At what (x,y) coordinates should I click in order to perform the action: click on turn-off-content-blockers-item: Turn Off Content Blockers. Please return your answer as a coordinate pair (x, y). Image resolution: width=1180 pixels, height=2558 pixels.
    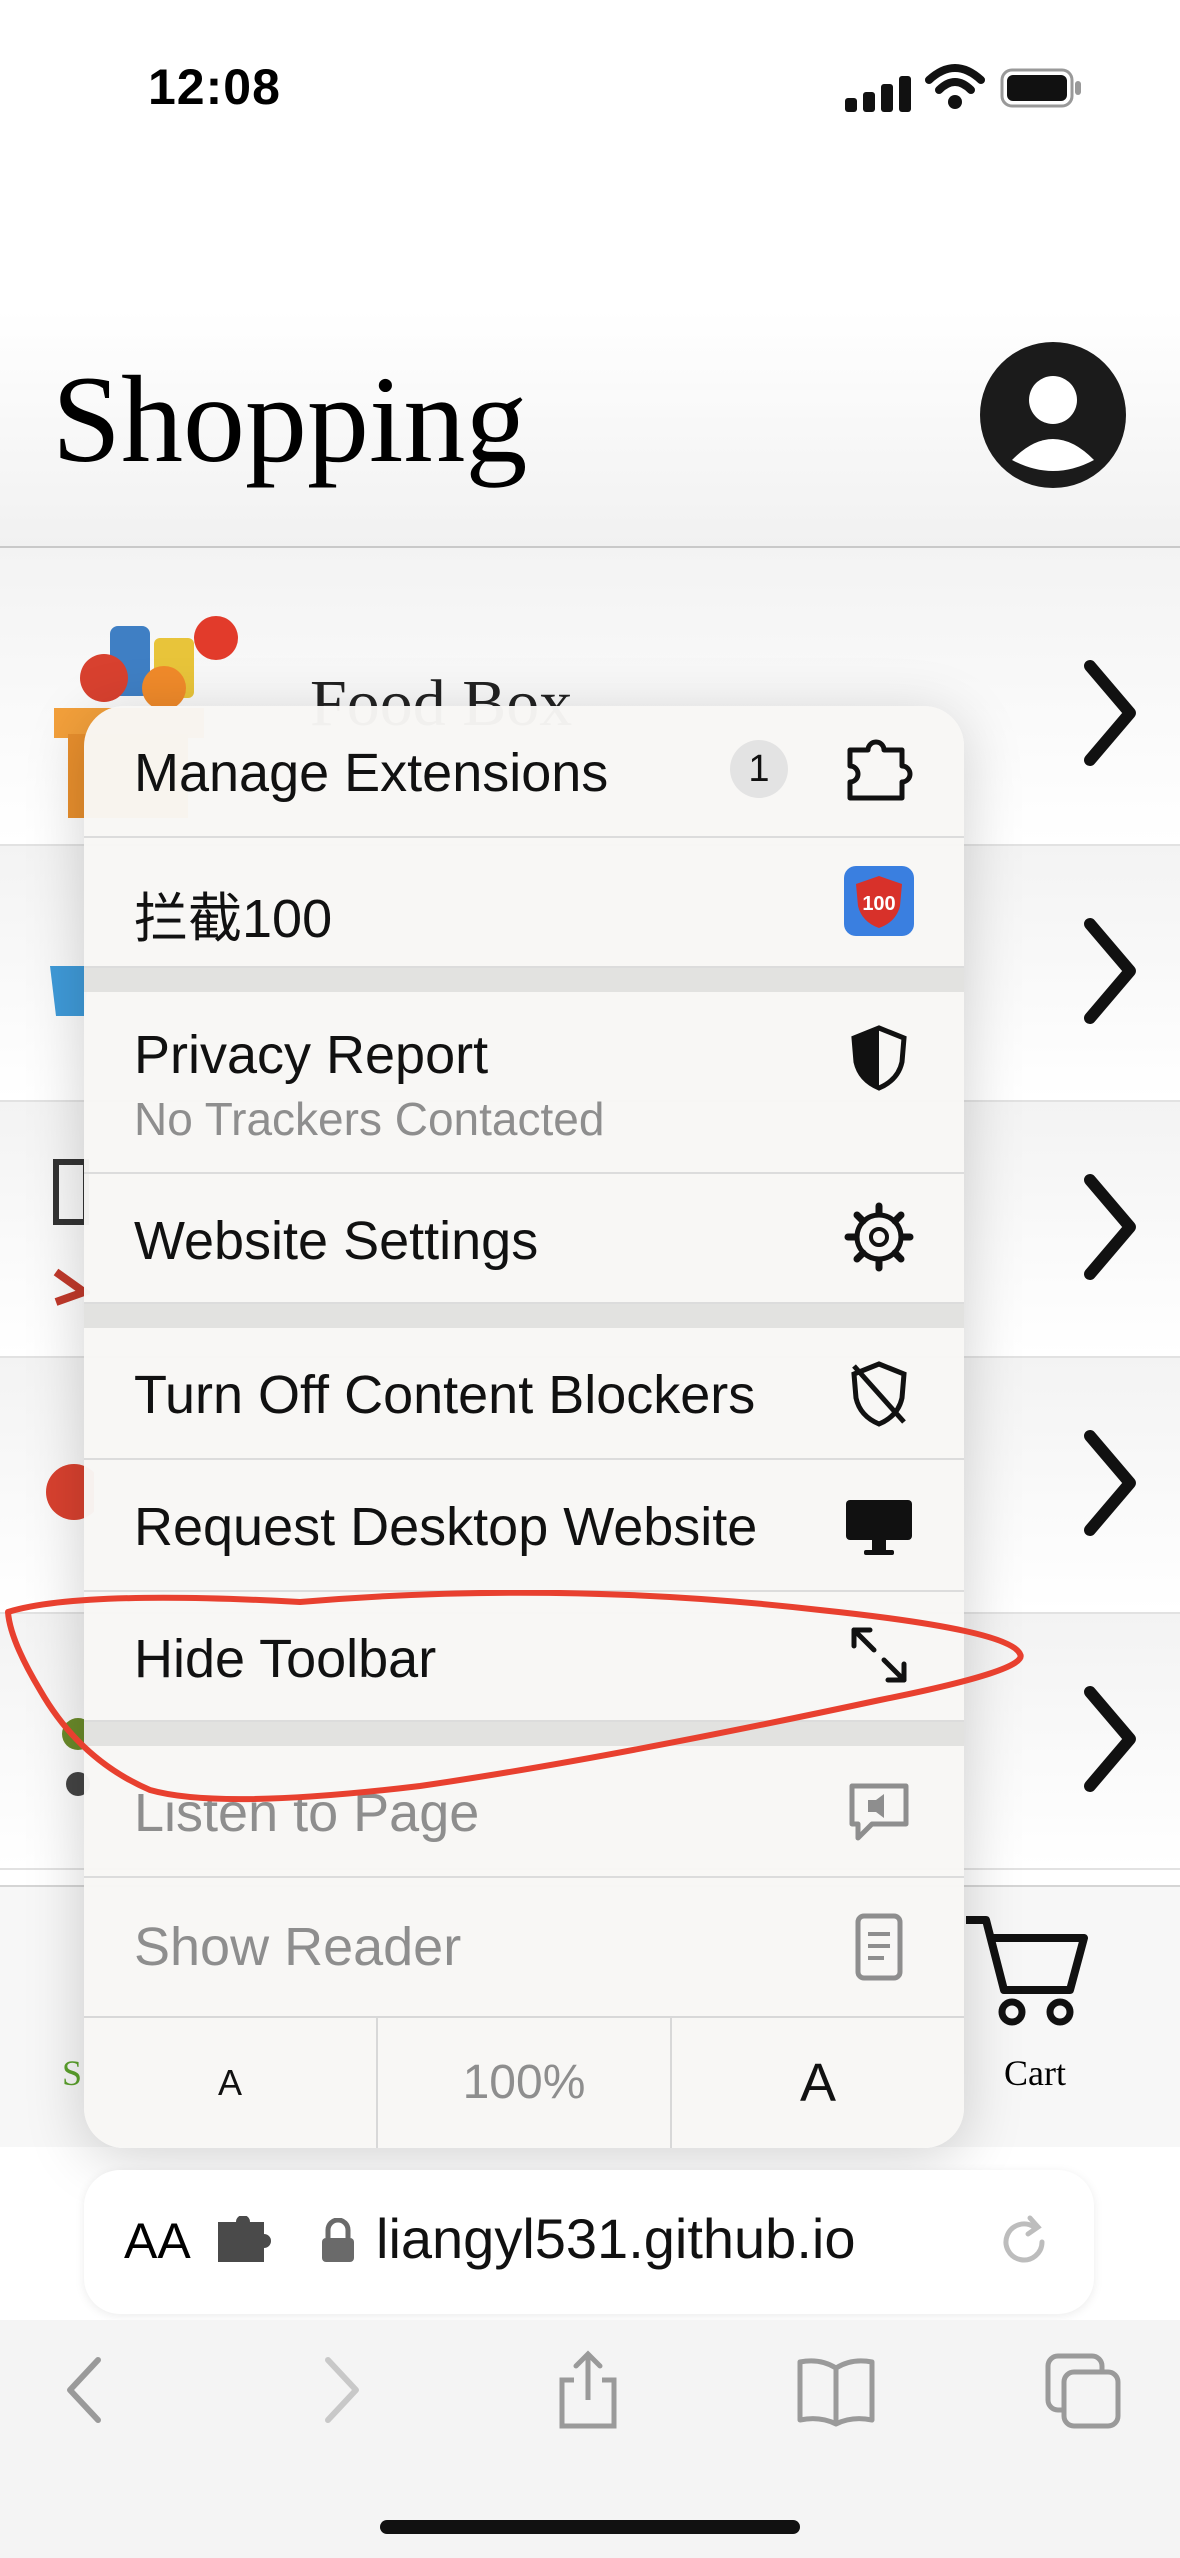
    Looking at the image, I should click on (524, 1394).